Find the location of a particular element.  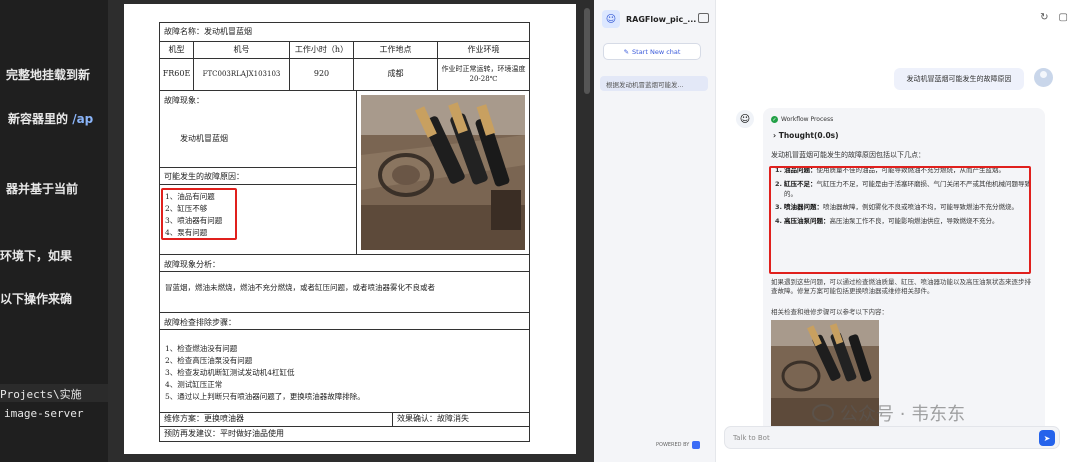

thought-label: Thought(0.0s) is located at coordinates (808, 135).